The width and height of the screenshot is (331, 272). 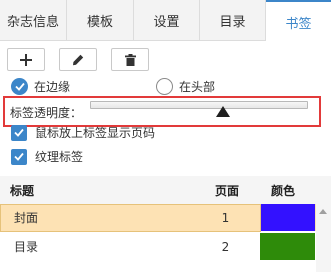 I want to click on column-header-color: 颜色, so click(x=295, y=190).